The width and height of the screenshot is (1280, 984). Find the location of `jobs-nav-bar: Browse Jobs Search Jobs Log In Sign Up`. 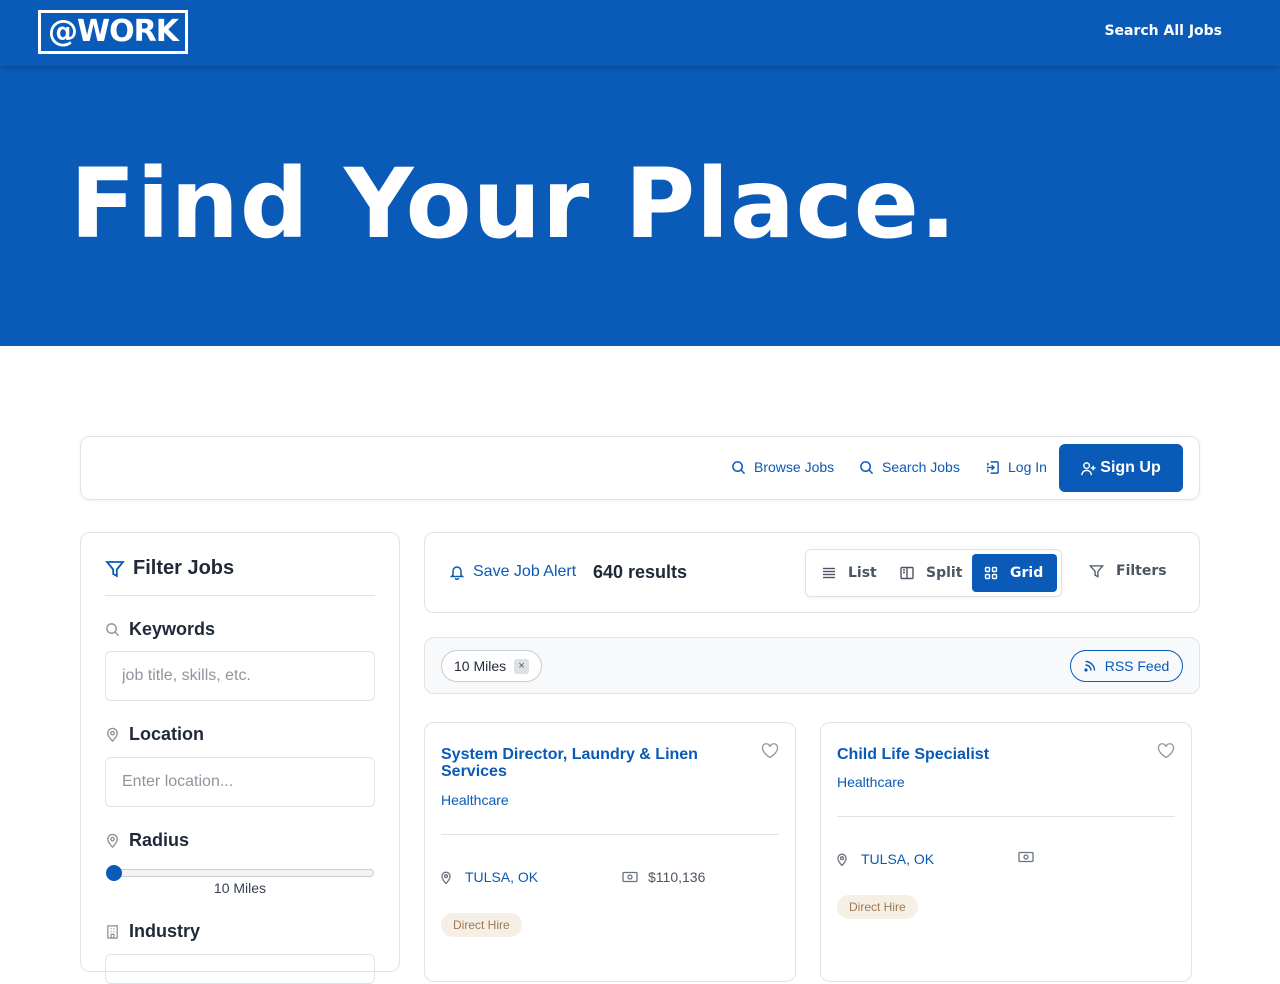

jobs-nav-bar: Browse Jobs Search Jobs Log In Sign Up is located at coordinates (640, 468).